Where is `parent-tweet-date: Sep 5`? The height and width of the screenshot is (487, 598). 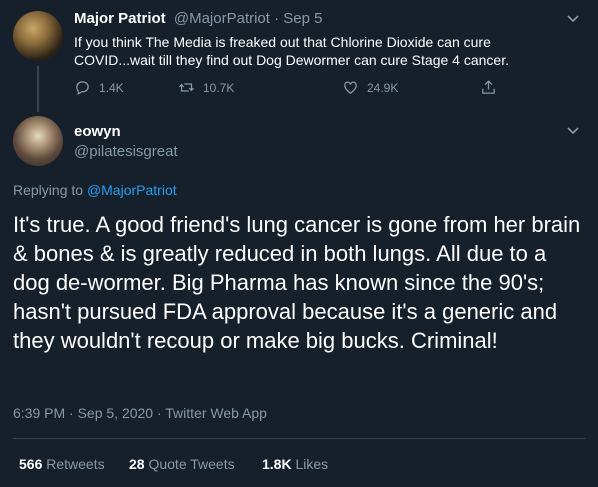
parent-tweet-date: Sep 5 is located at coordinates (302, 18).